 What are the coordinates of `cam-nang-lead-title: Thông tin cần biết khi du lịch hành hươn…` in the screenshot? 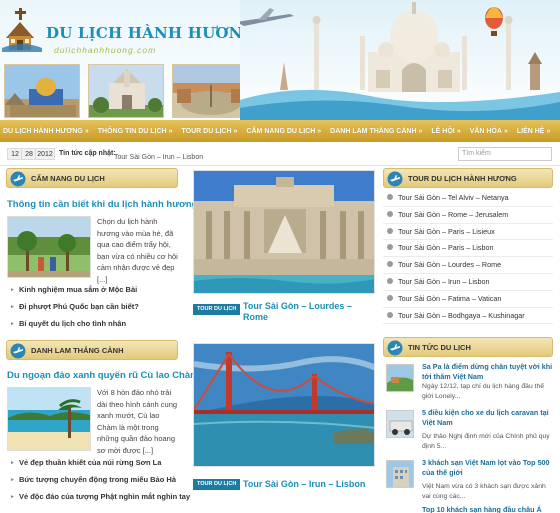 It's located at (102, 204).